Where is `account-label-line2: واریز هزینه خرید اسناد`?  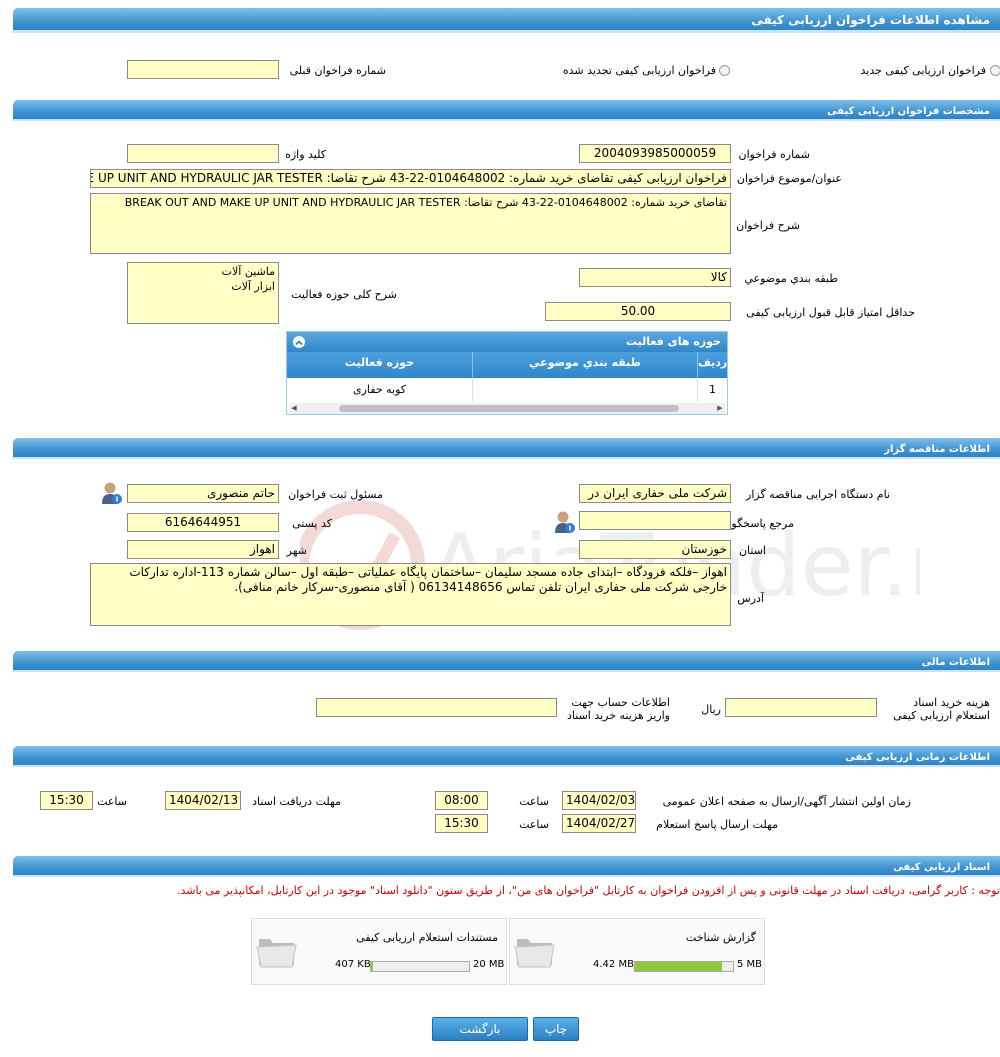 account-label-line2: واریز هزینه خرید اسناد is located at coordinates (618, 715).